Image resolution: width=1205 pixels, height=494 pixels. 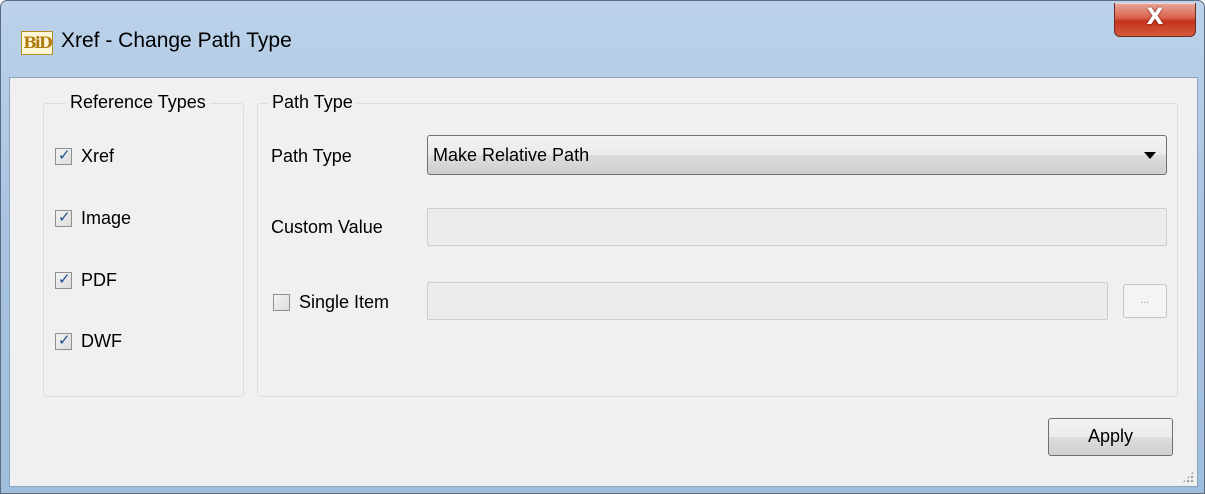 I want to click on reference-types-legend: Reference Types, so click(x=138, y=102).